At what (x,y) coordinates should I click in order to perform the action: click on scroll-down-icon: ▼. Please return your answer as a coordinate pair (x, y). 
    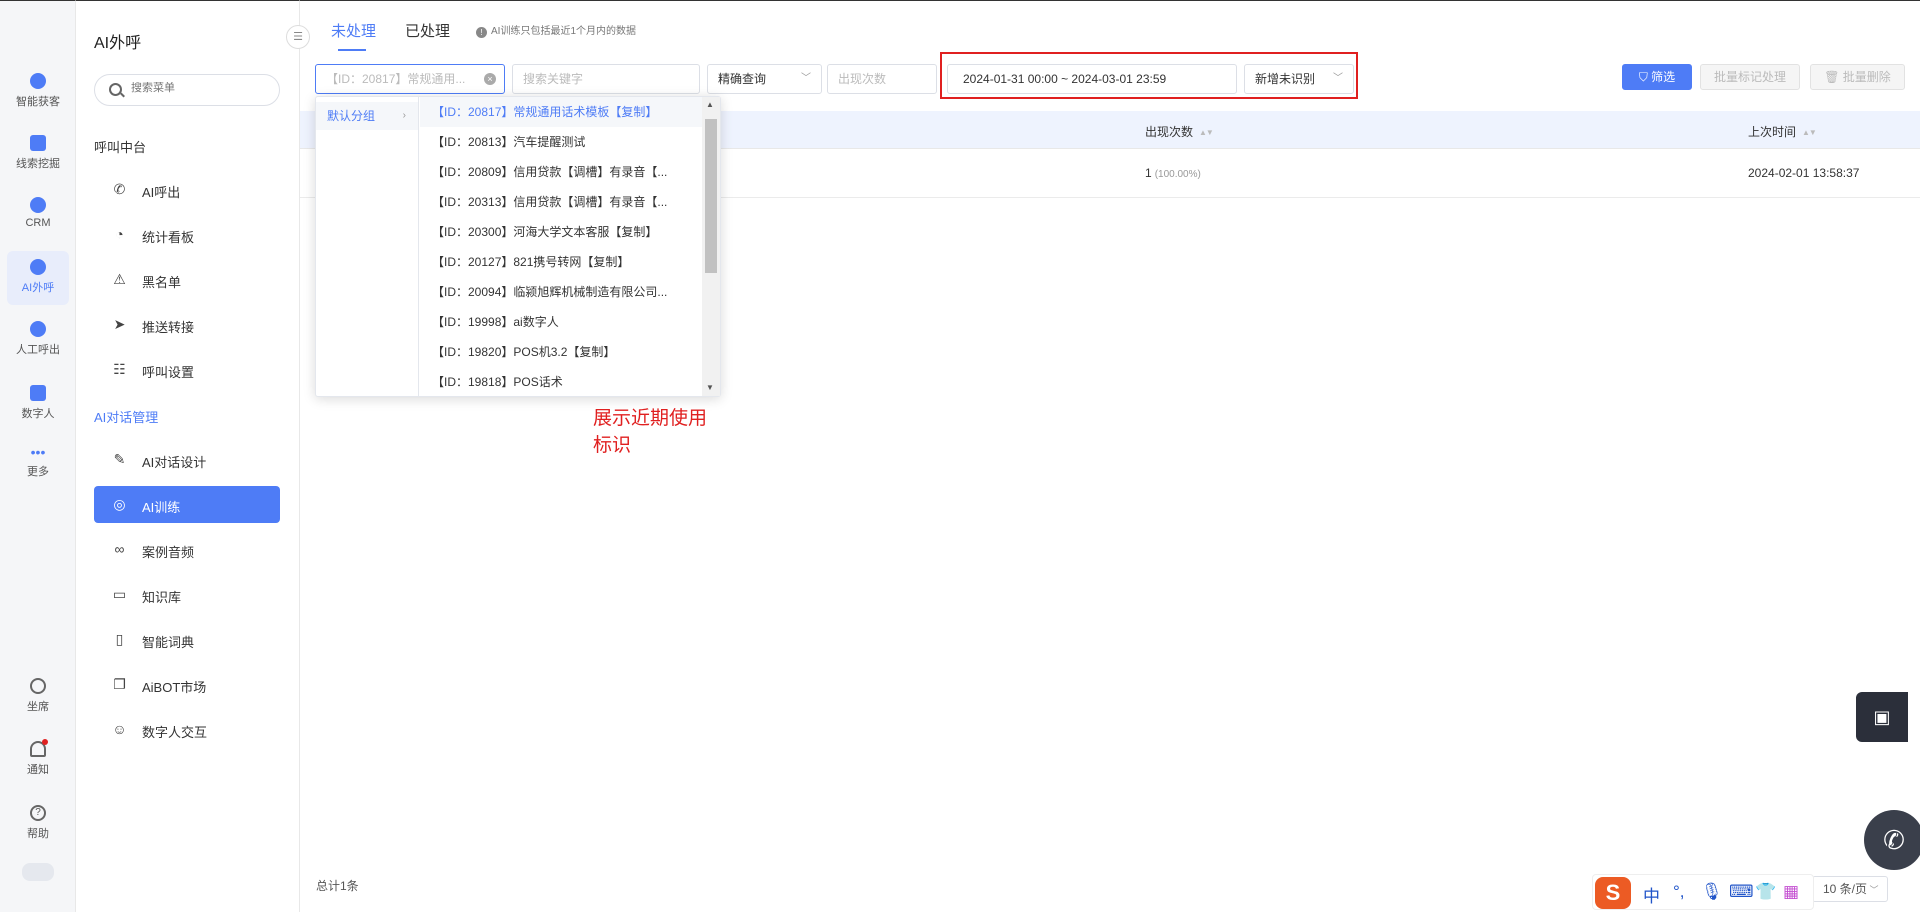
    Looking at the image, I should click on (710, 387).